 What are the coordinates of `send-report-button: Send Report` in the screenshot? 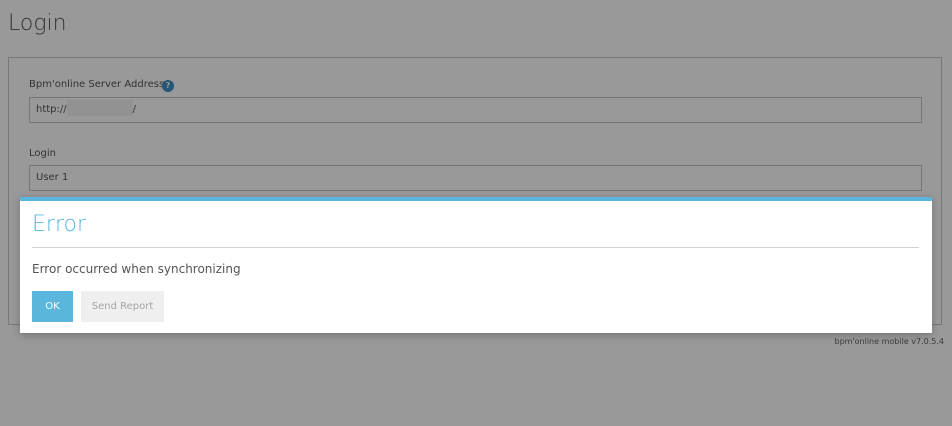 It's located at (122, 306).